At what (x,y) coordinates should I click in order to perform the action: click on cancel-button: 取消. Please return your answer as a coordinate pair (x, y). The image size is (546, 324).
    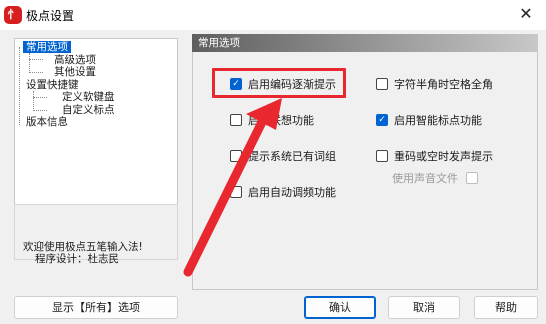
    Looking at the image, I should click on (424, 307).